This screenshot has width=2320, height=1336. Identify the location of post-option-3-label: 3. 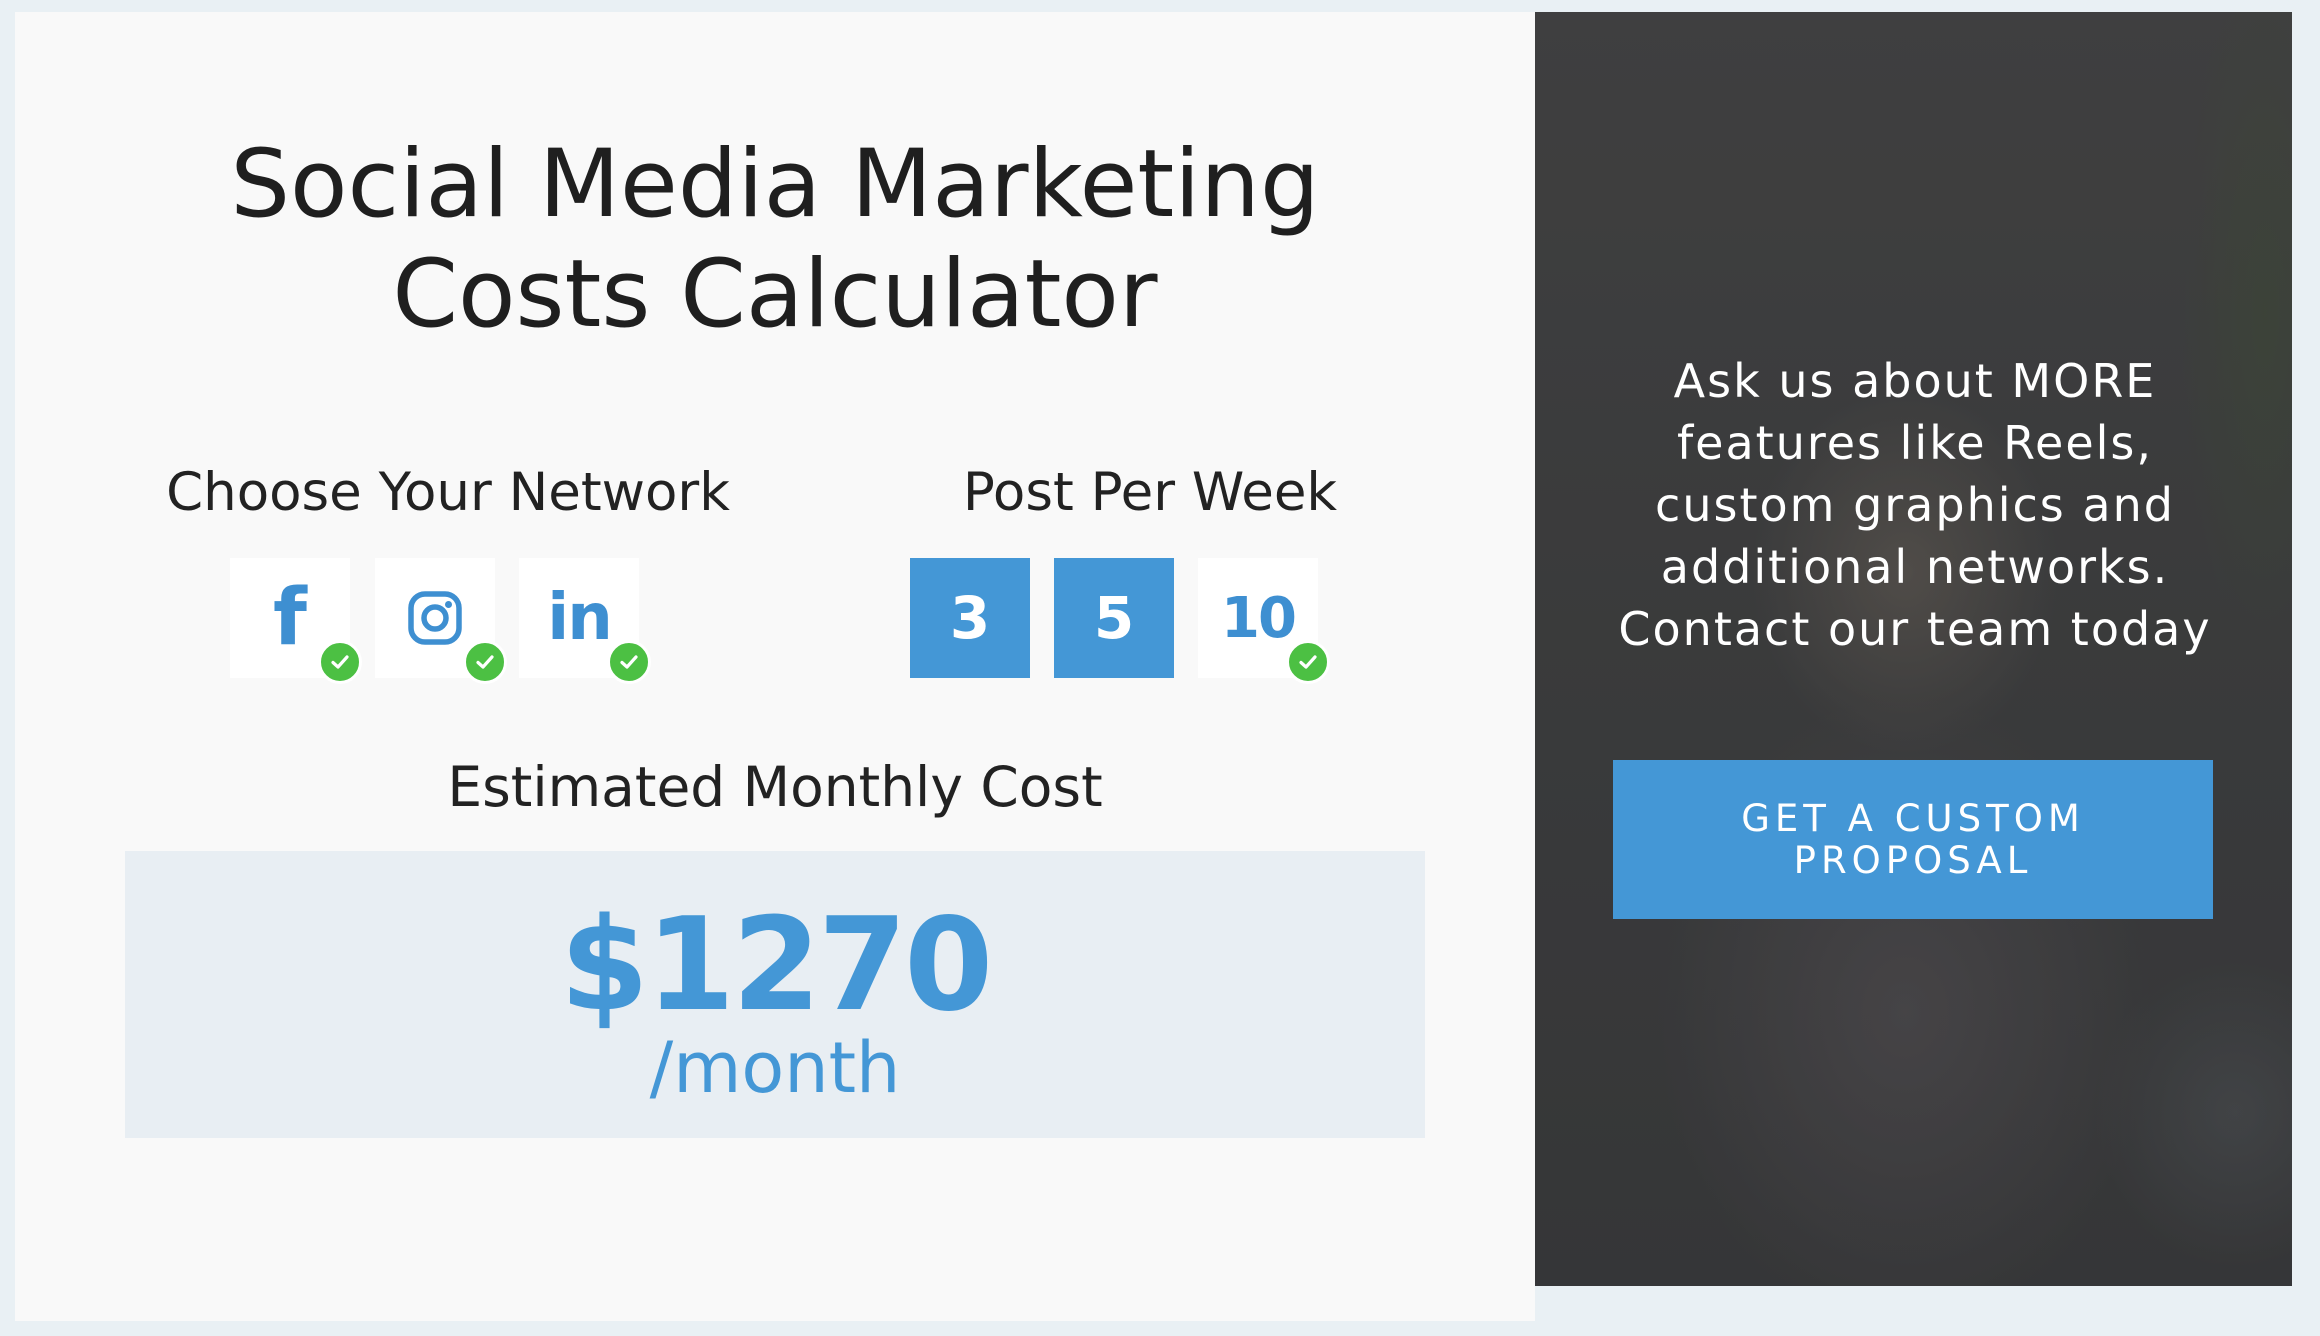
(970, 618).